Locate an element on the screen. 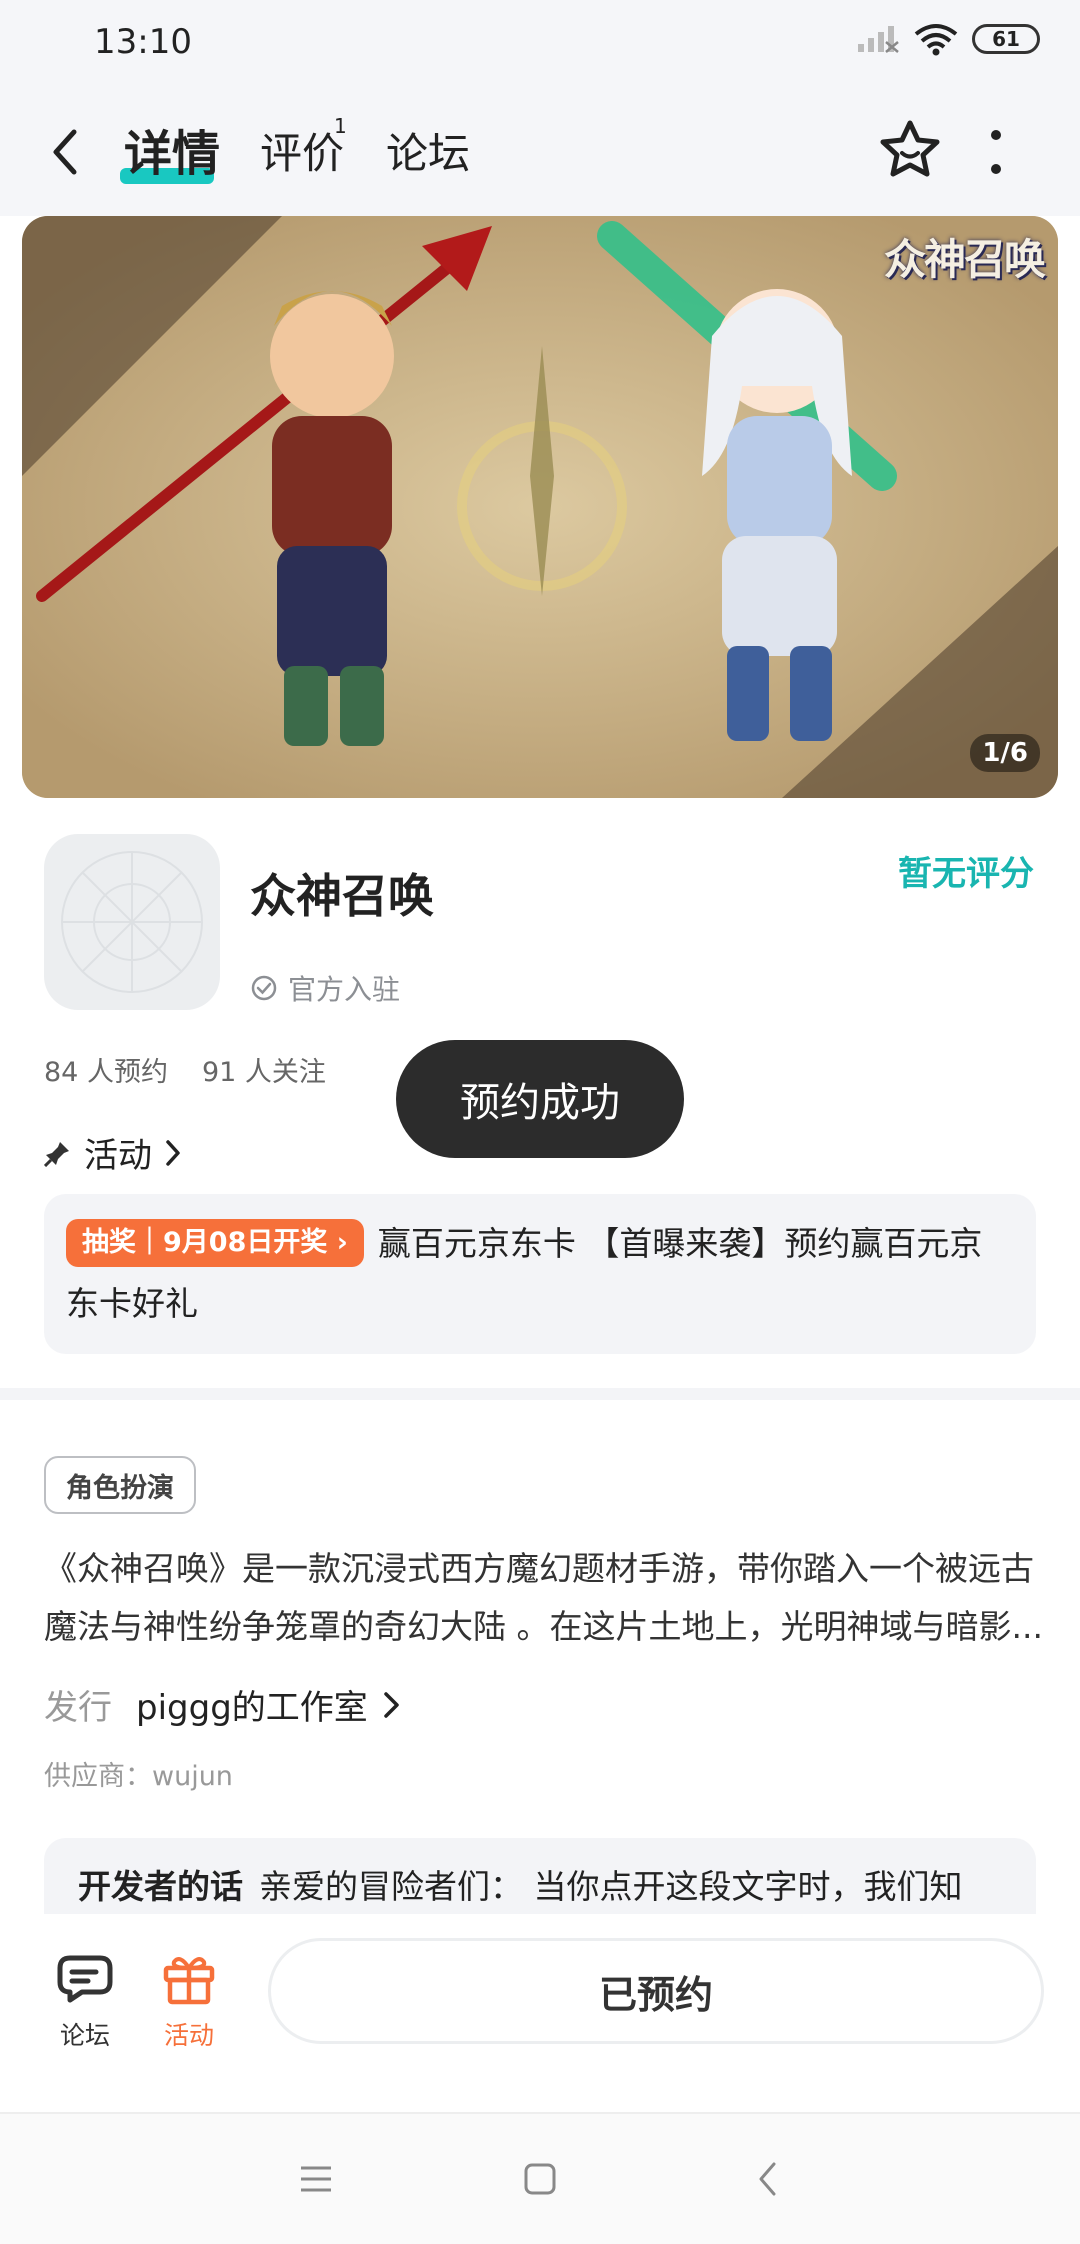  more-options-button is located at coordinates (996, 152).